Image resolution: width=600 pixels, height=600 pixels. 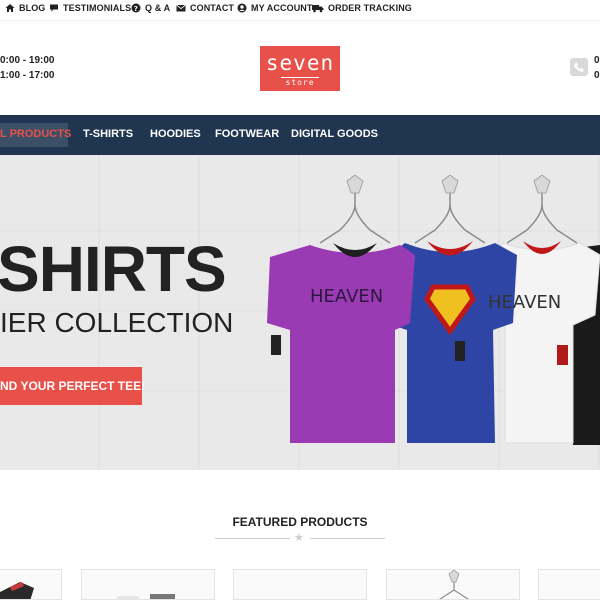 I want to click on opening-hours: 0:00 - 19:00 1:00 - 17:00, so click(x=27, y=68).